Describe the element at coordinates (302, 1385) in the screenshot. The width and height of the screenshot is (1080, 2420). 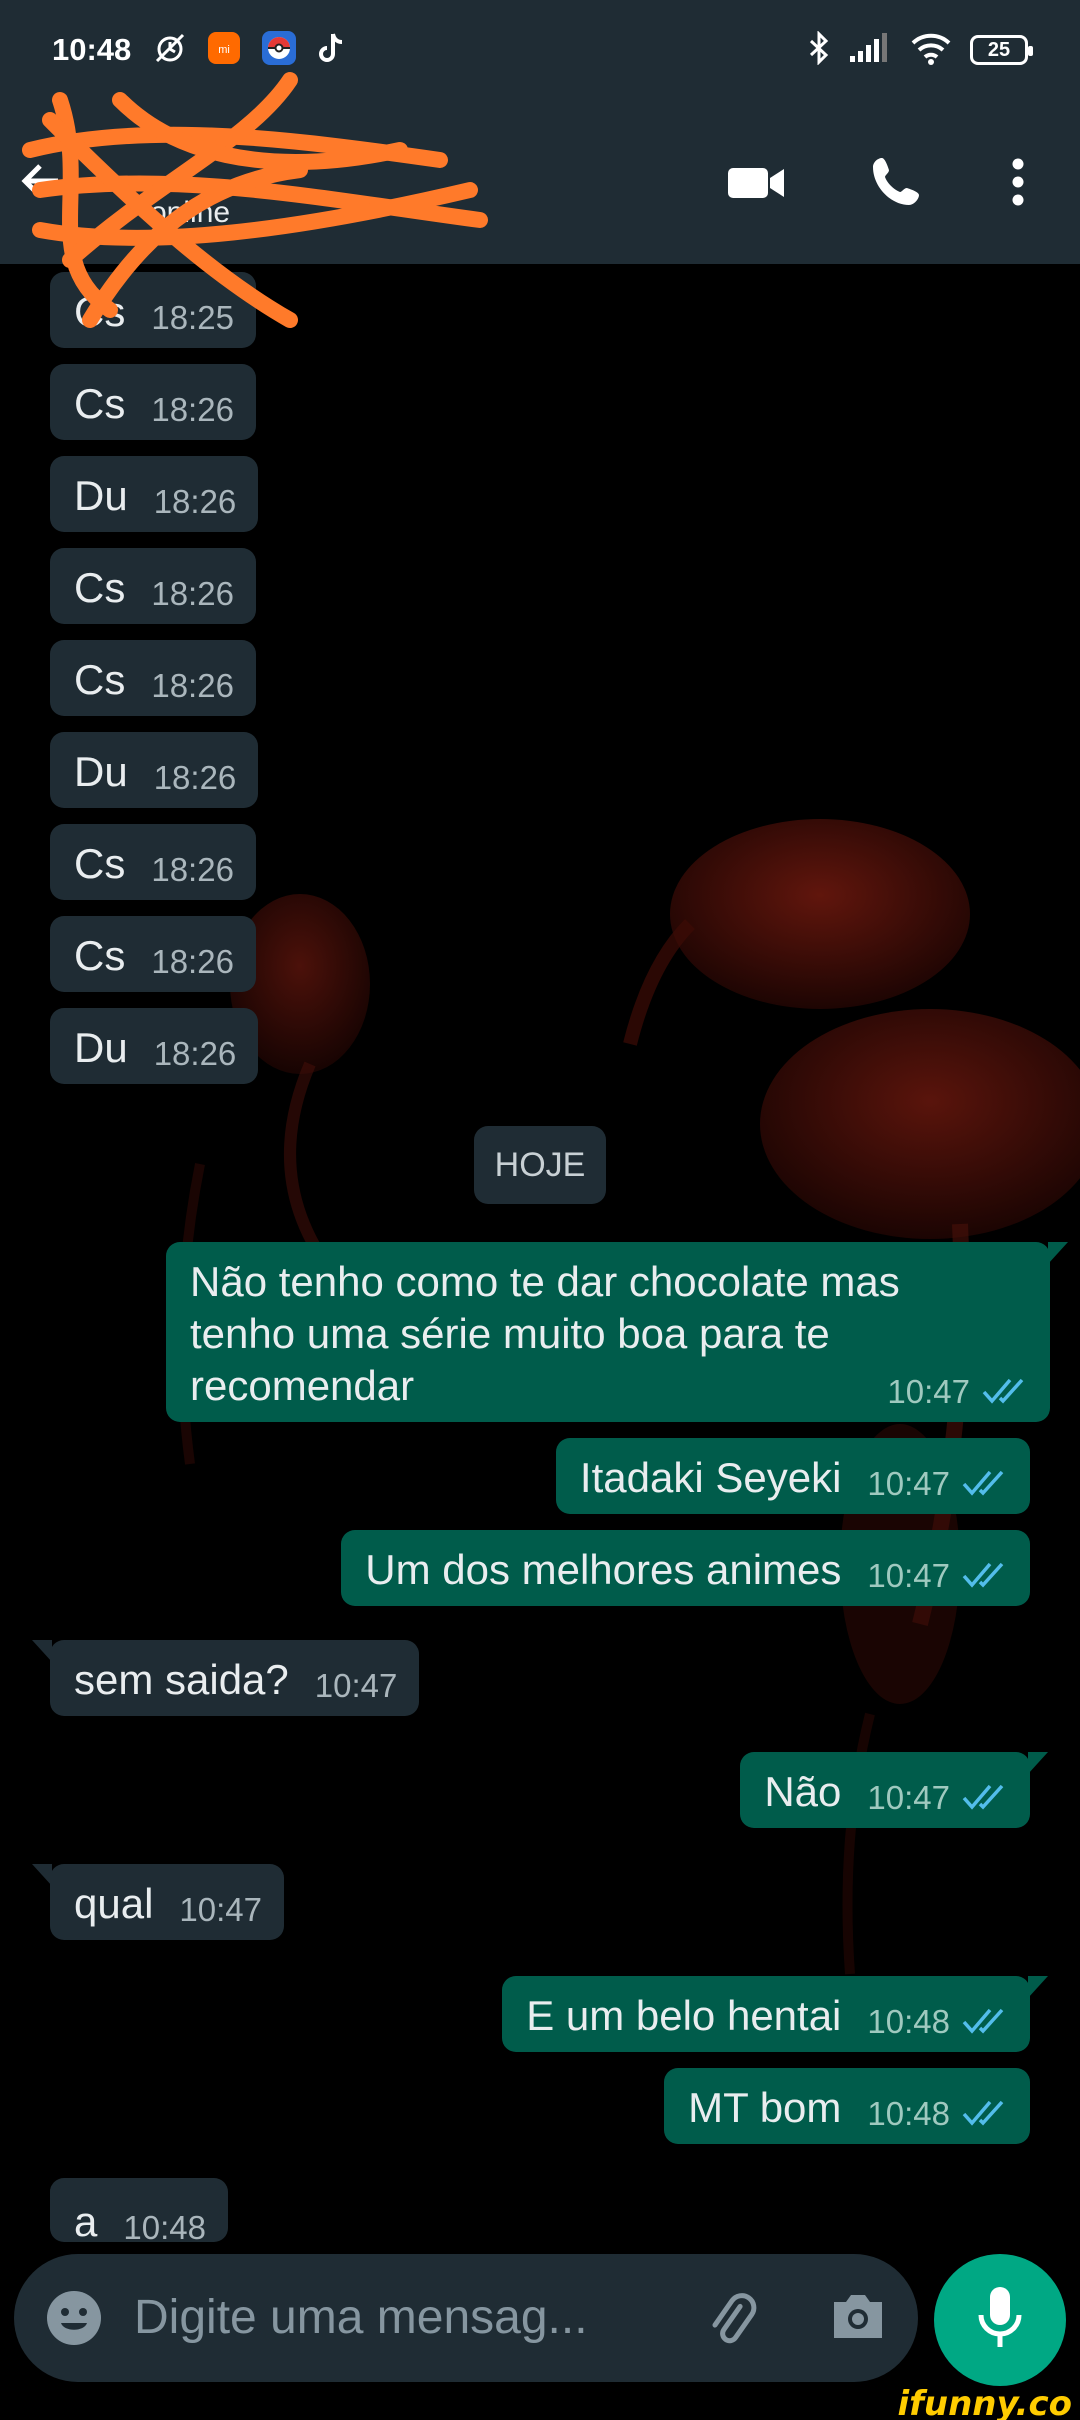
I see `message-line: recomendar` at that location.